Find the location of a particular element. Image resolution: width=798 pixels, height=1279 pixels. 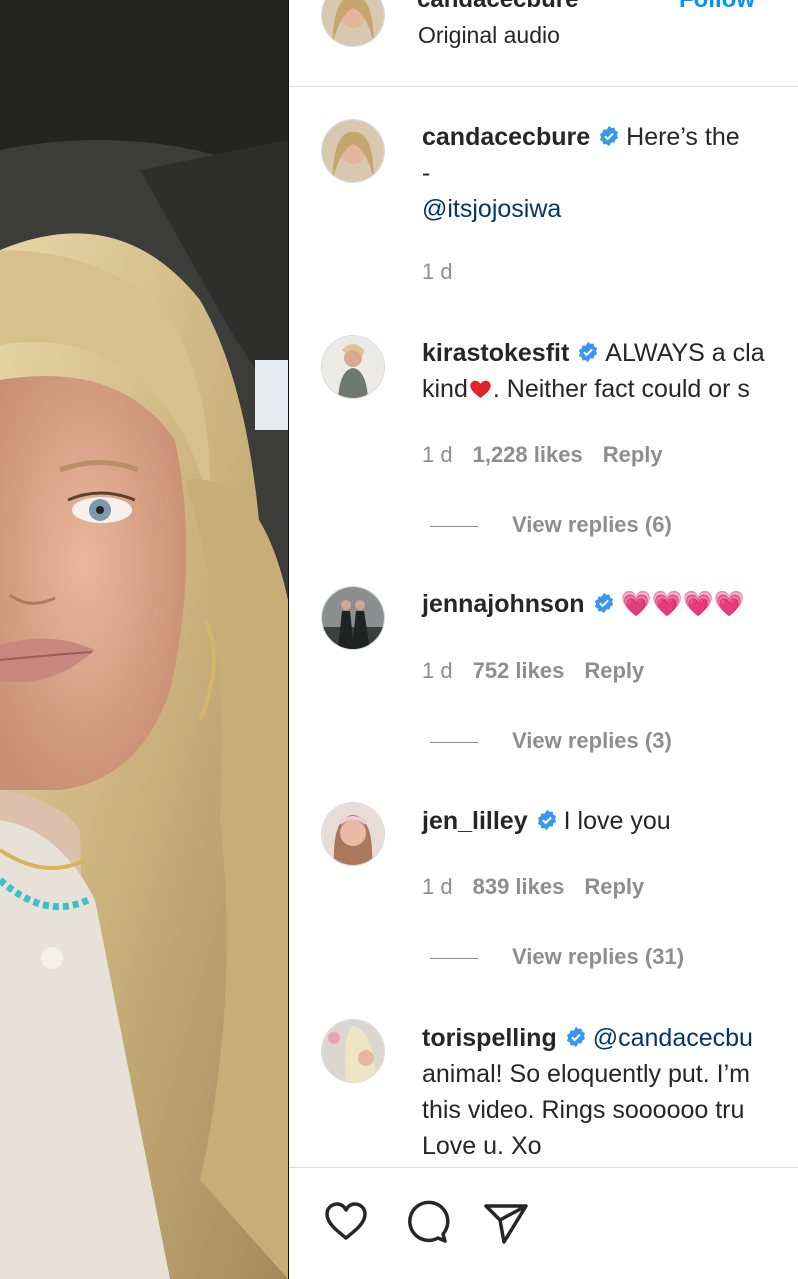

comment-meta: 1 d 839 likes Reply is located at coordinates (533, 887).